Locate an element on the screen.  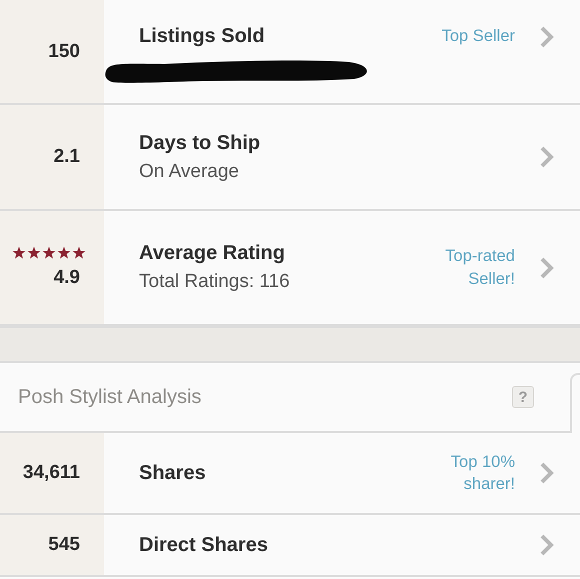
stat-subtitle: On Average is located at coordinates (189, 171).